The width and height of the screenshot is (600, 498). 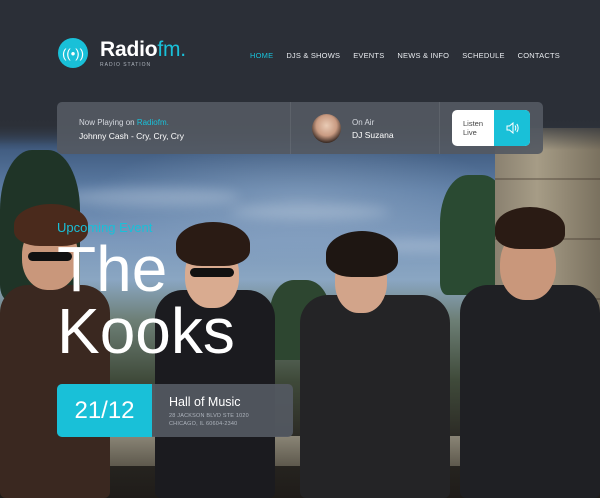 I want to click on nav-item-schedule: SCHEDULE, so click(x=483, y=55).